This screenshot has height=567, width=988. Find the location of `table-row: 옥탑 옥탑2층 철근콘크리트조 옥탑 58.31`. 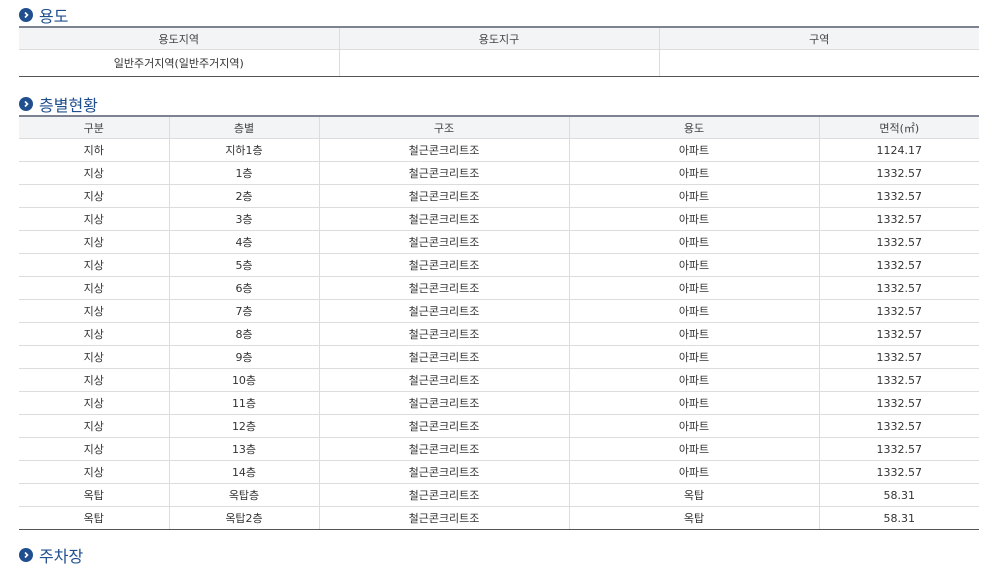

table-row: 옥탑 옥탑2층 철근콘크리트조 옥탑 58.31 is located at coordinates (499, 518).